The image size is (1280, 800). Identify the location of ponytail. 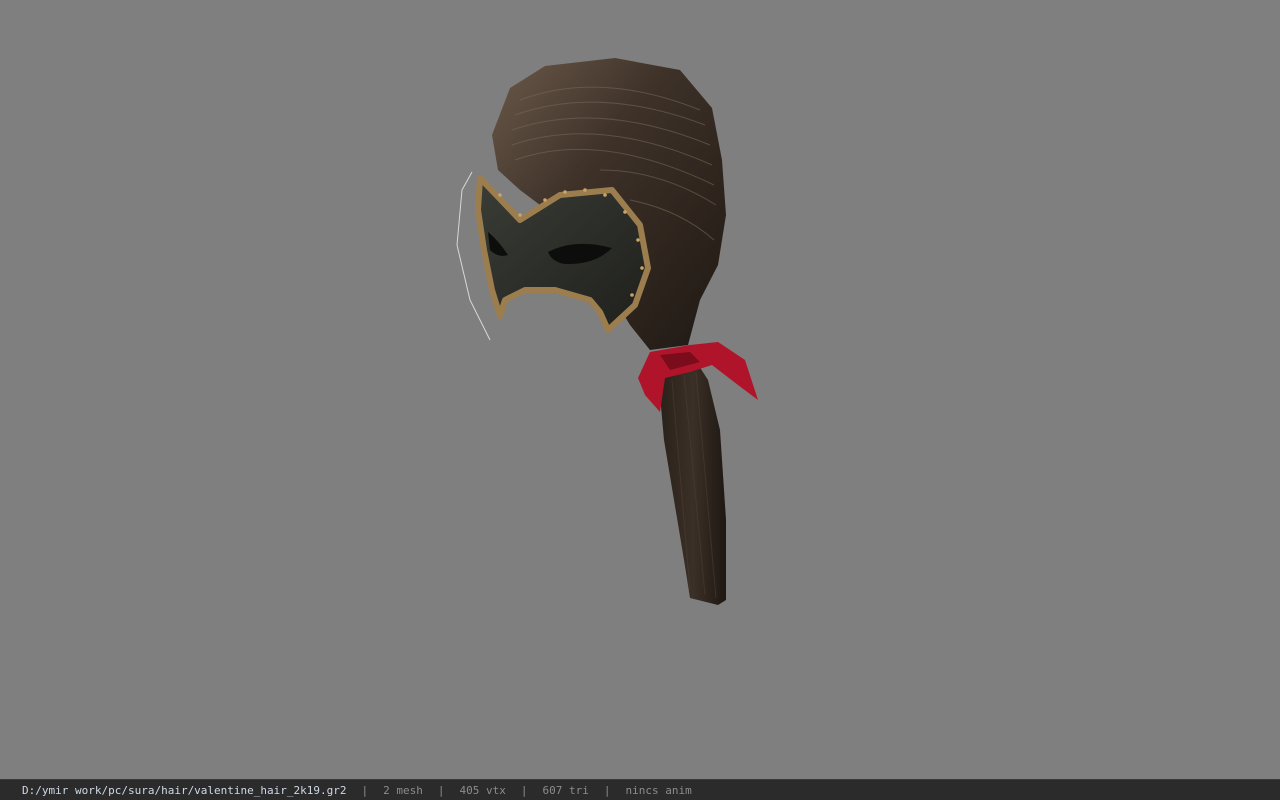
(693, 478).